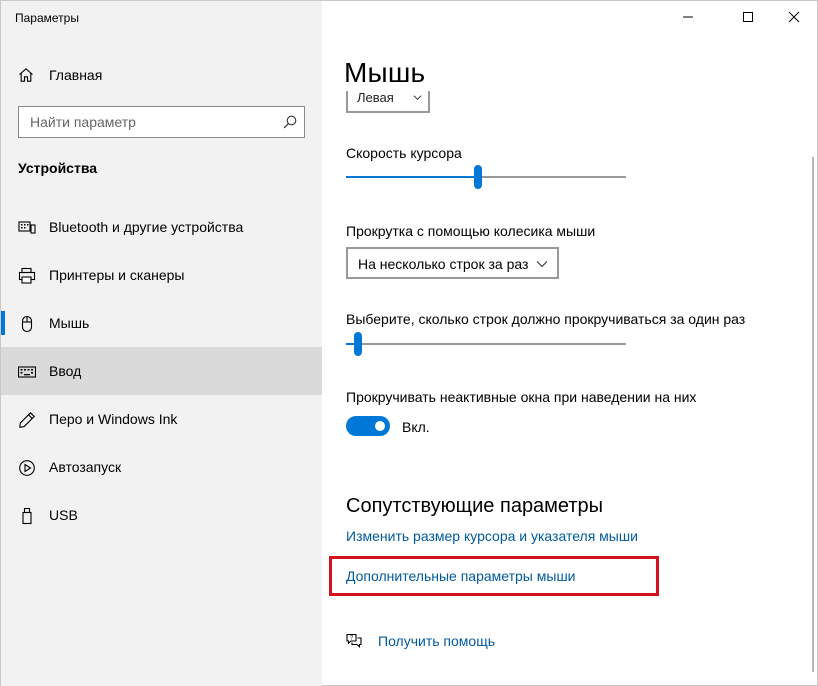  I want to click on pen-icon, so click(27, 420).